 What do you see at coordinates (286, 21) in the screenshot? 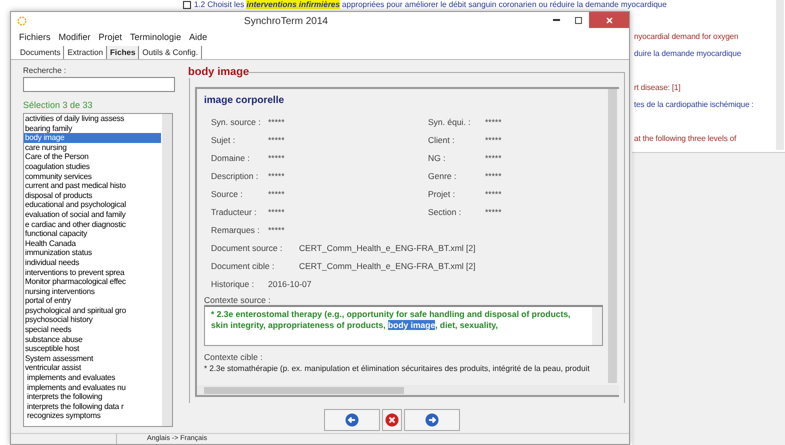
I see `window-title: SynchroTerm 2014` at bounding box center [286, 21].